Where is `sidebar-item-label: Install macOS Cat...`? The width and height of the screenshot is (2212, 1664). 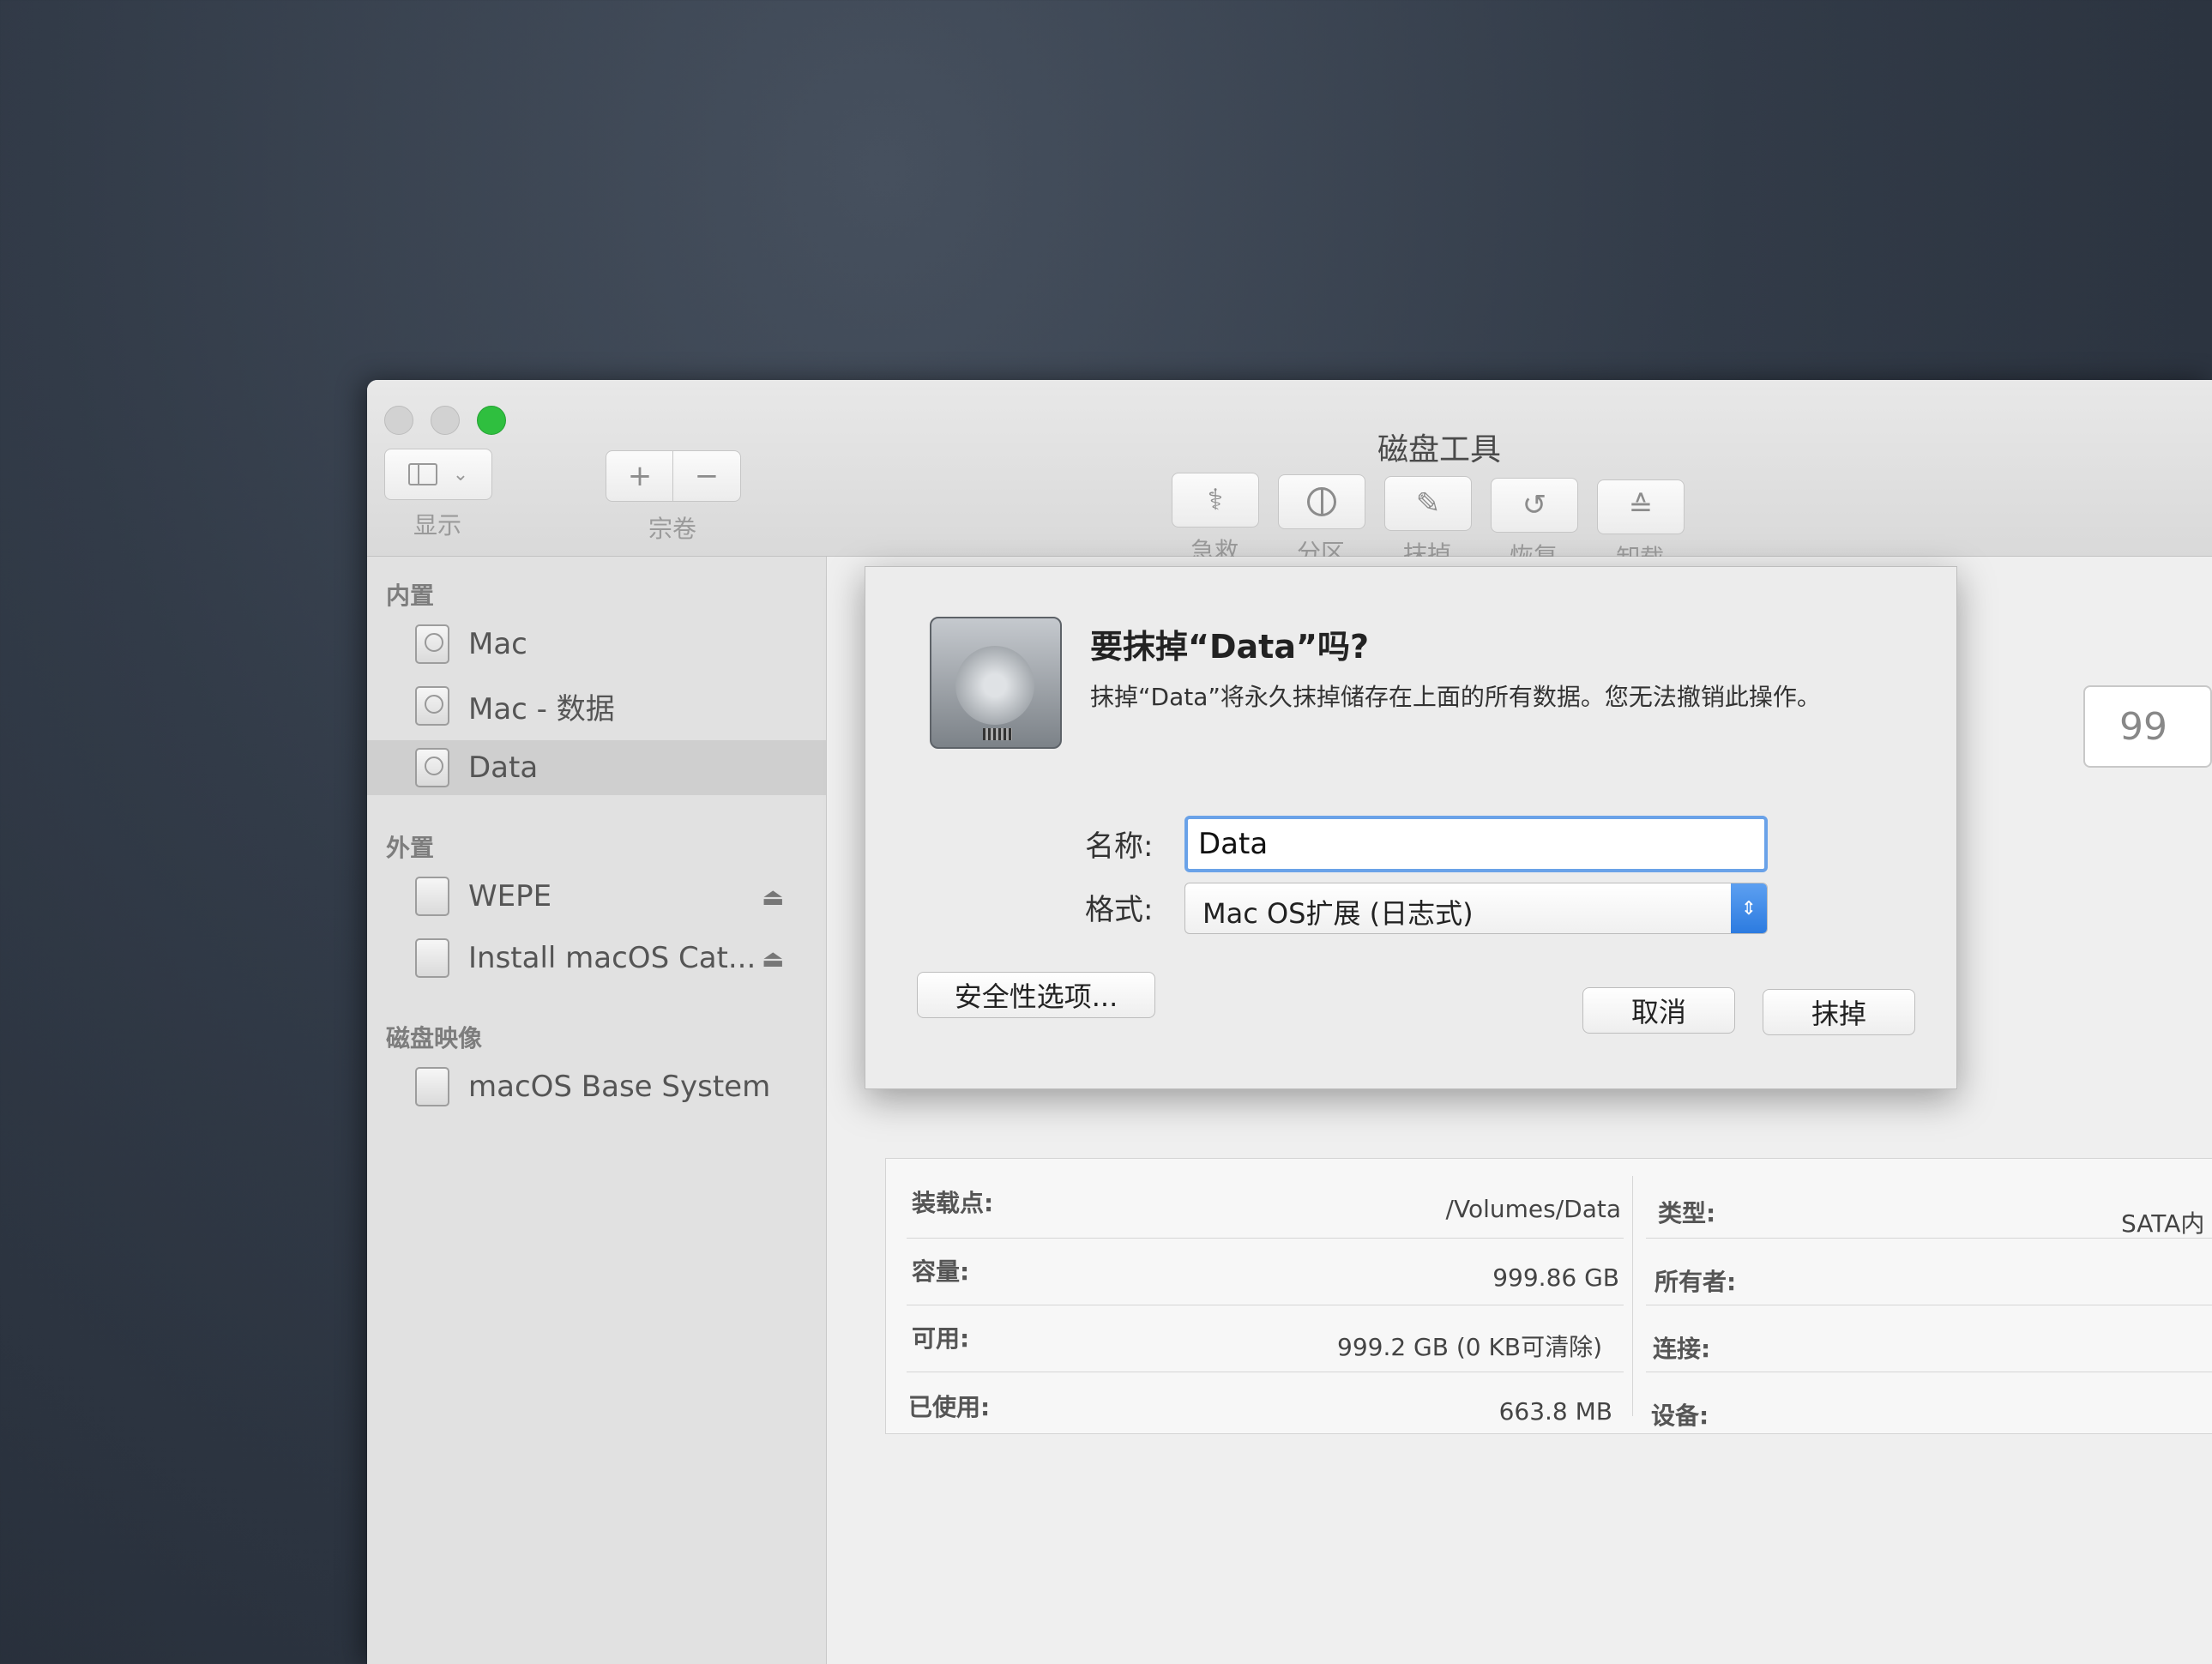 sidebar-item-label: Install macOS Cat... is located at coordinates (612, 958).